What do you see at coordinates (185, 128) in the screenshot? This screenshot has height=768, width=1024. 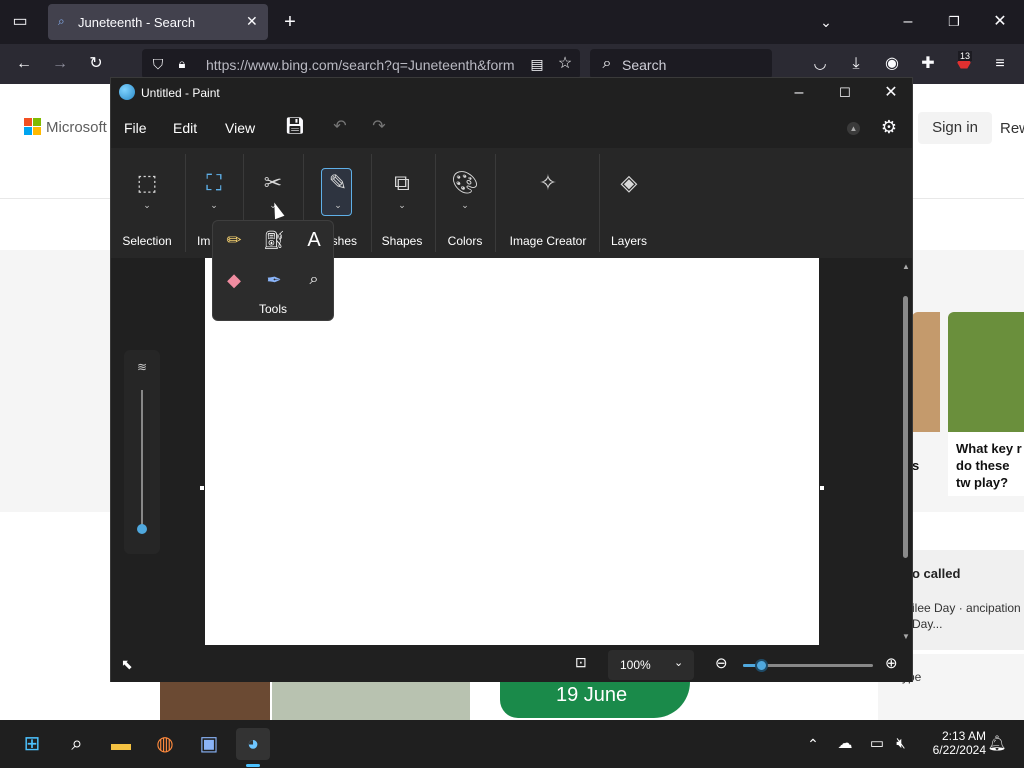 I see `menu-edit: Edit` at bounding box center [185, 128].